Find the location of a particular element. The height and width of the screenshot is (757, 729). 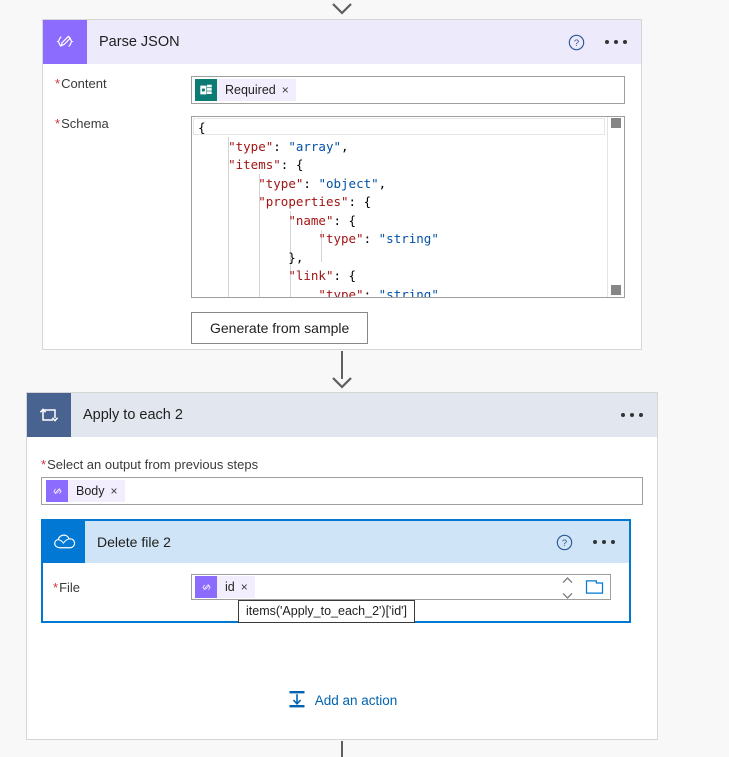

schema-field-label: *Schema is located at coordinates (82, 123).